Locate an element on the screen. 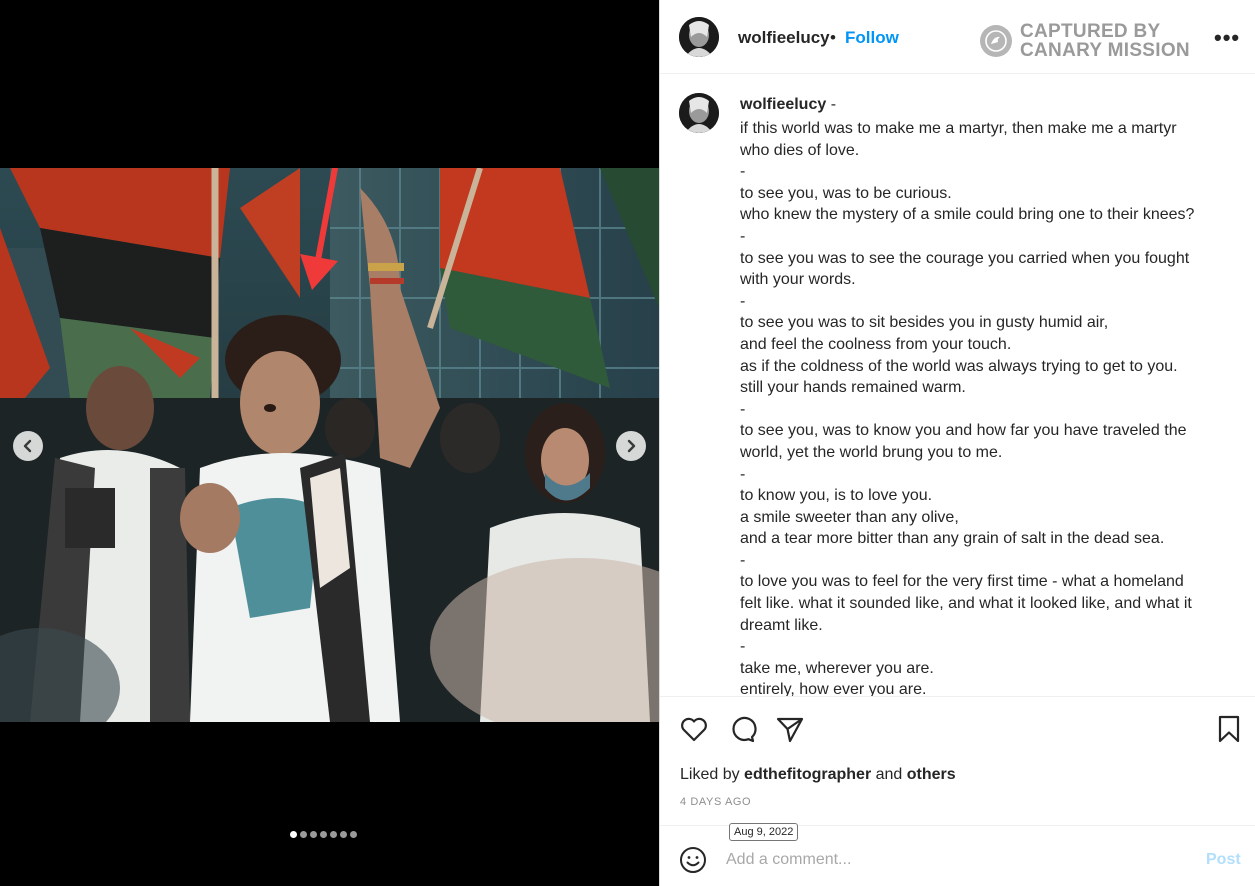 This screenshot has width=1255, height=886. canary-logo-icon is located at coordinates (996, 41).